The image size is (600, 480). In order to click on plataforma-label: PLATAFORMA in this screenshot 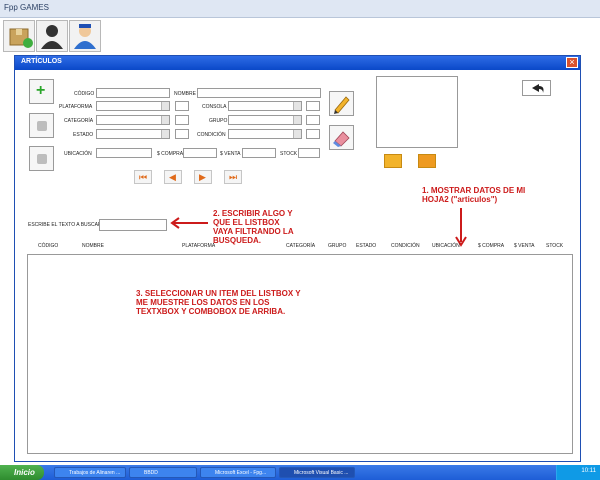, I will do `click(76, 107)`.